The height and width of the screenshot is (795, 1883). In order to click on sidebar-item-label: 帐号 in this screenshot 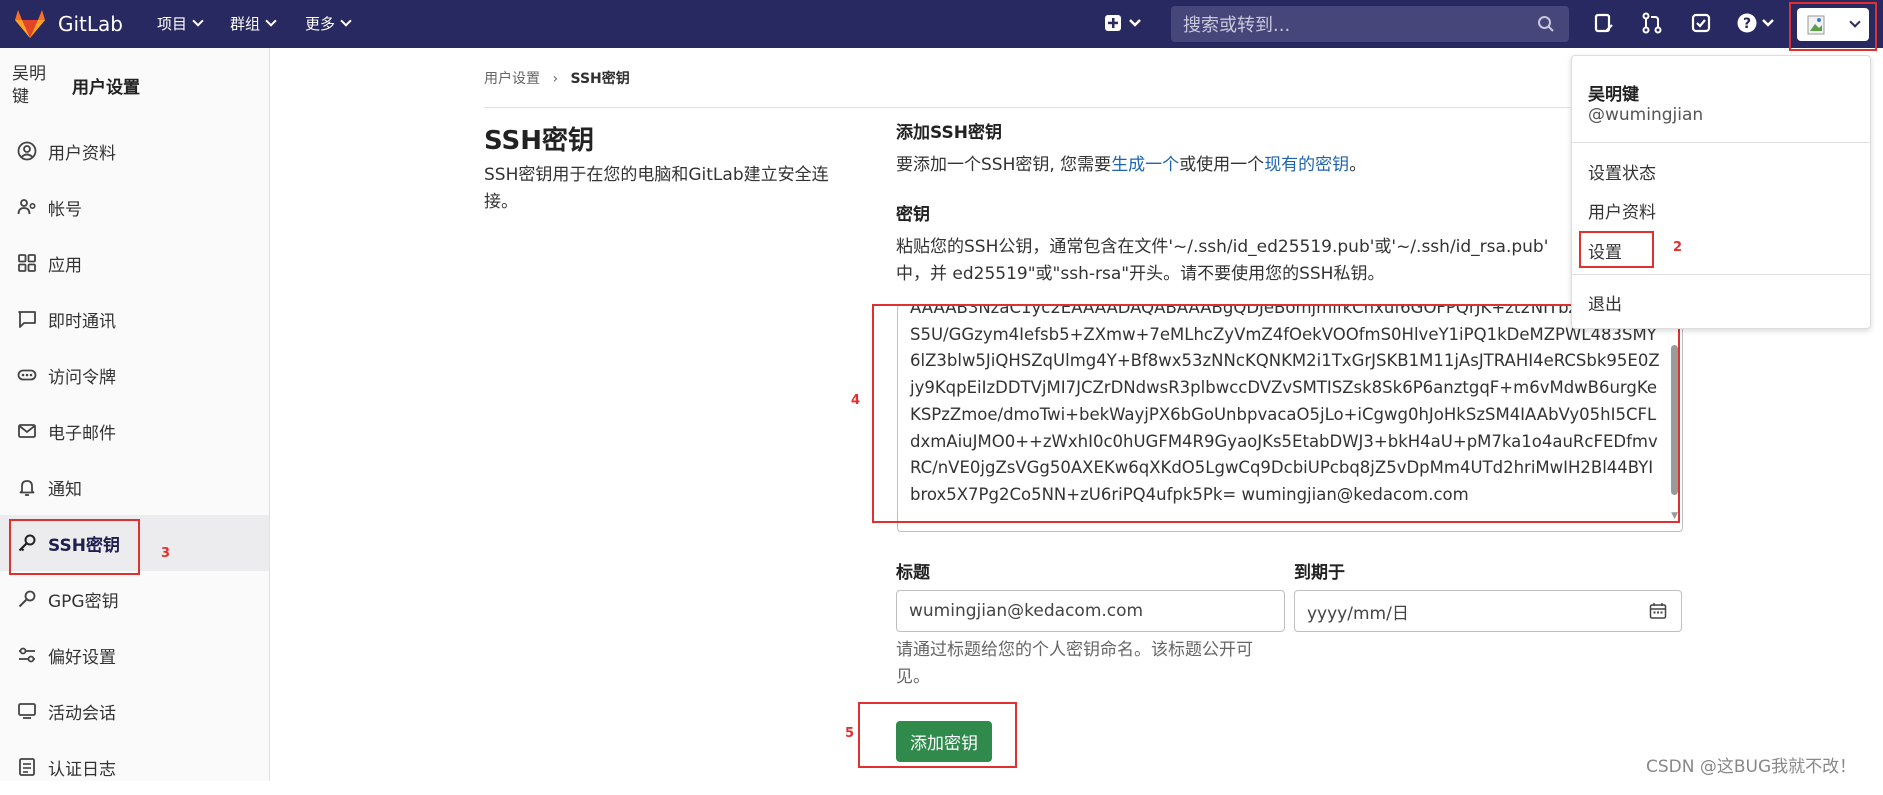, I will do `click(65, 209)`.